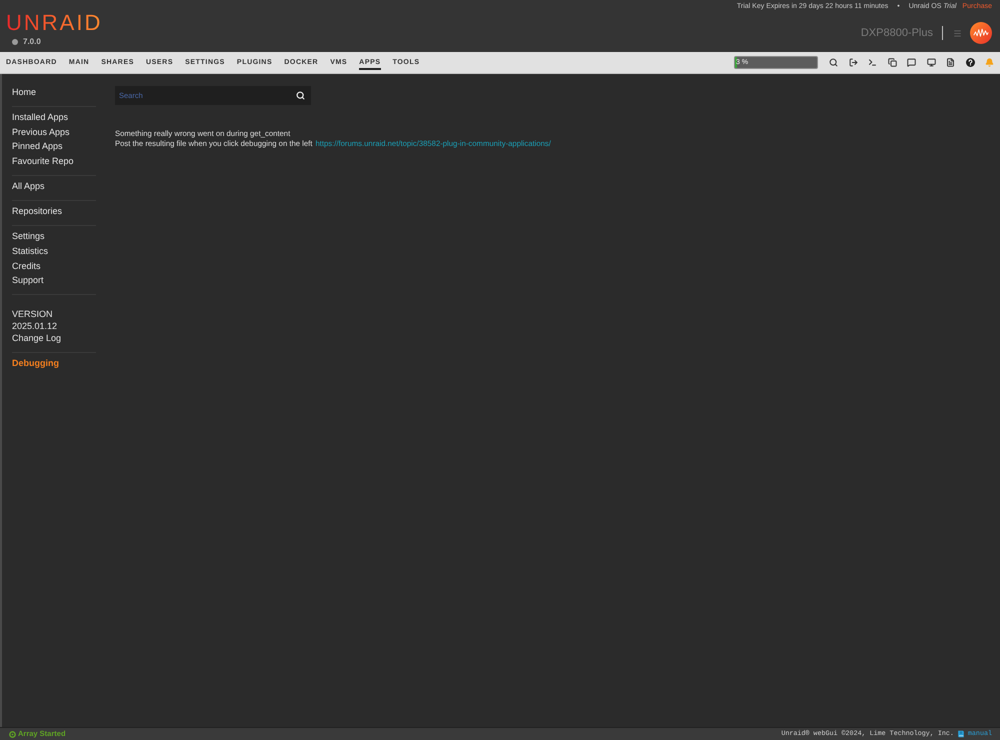 The width and height of the screenshot is (1000, 740). What do you see at coordinates (950, 62) in the screenshot?
I see `notes-icon` at bounding box center [950, 62].